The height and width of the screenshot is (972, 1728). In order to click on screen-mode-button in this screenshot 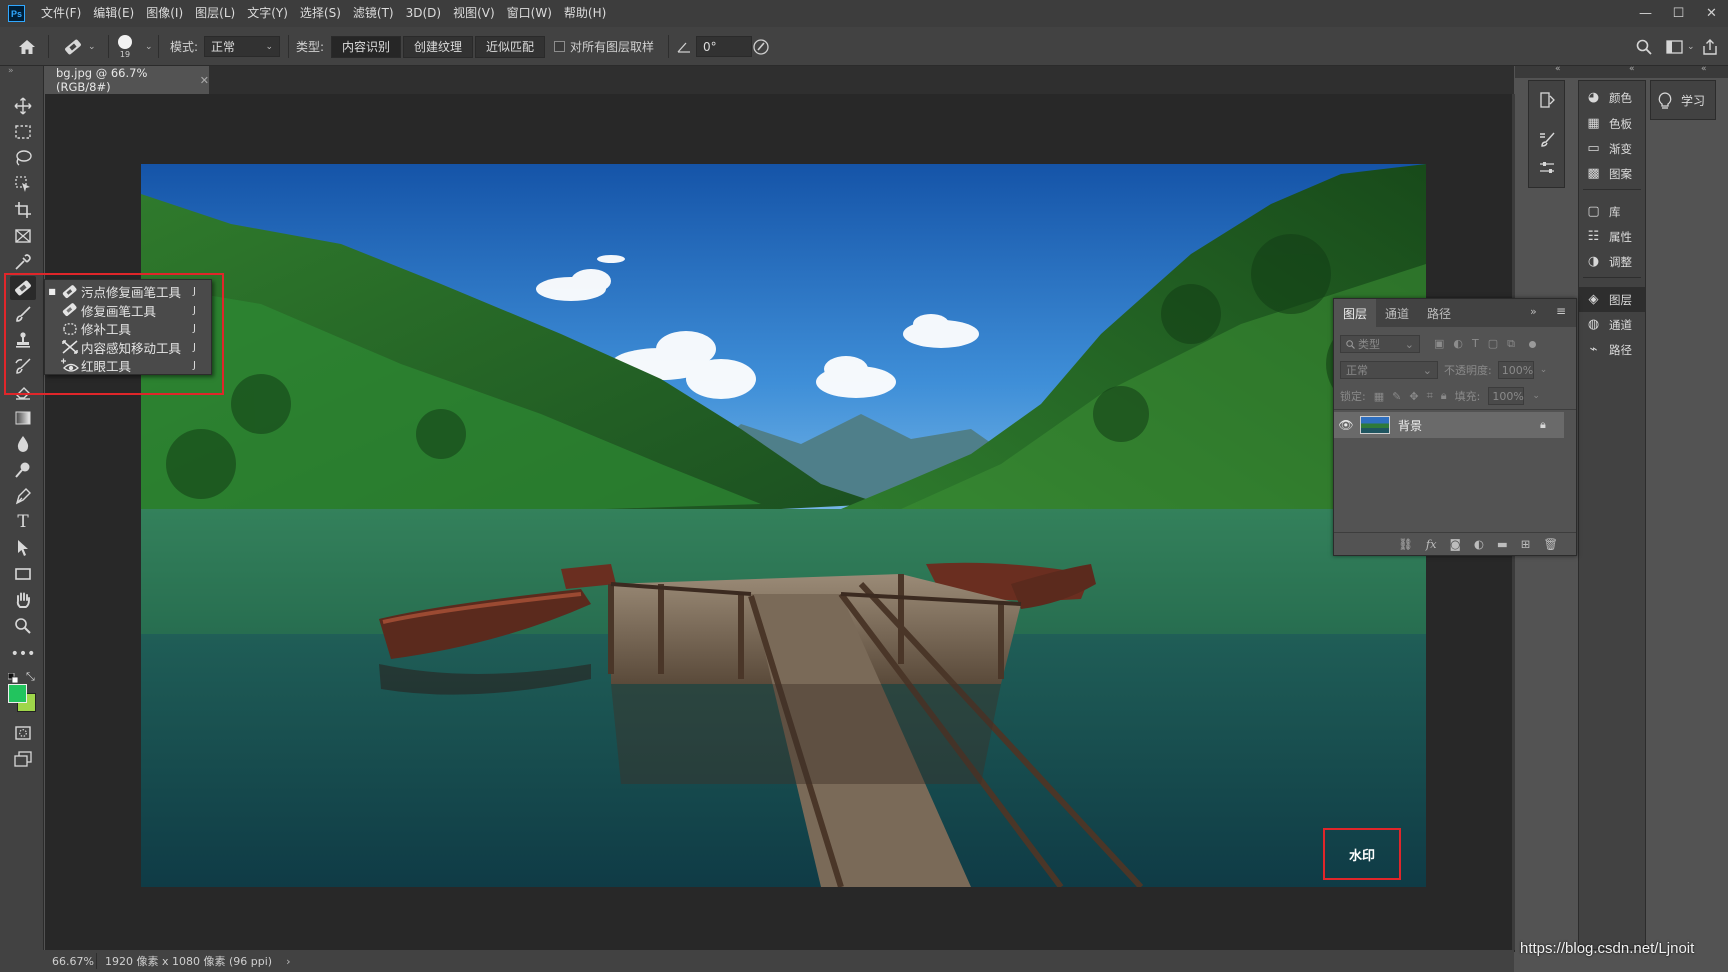, I will do `click(23, 759)`.